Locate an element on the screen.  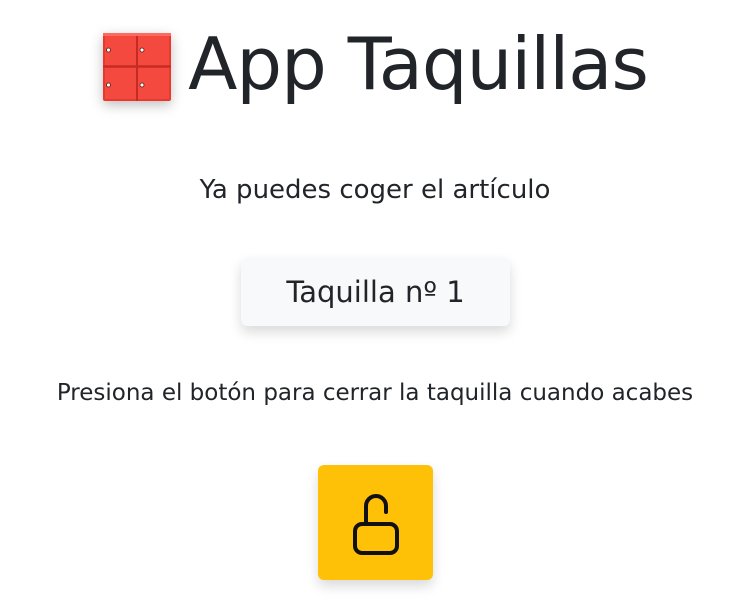
unlocked-padlock-icon is located at coordinates (375, 524).